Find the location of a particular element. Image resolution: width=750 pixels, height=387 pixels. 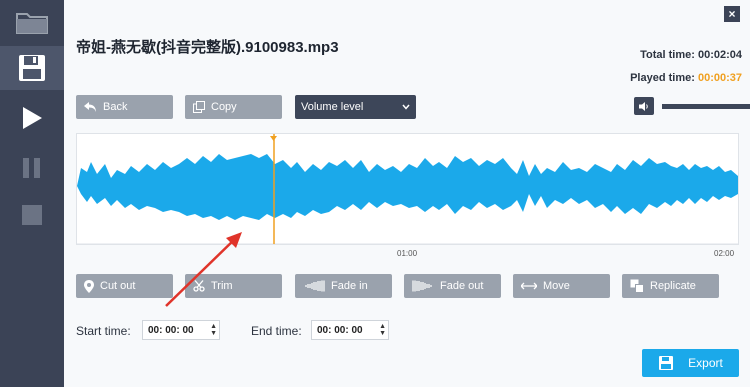

total-time-label: Total time: is located at coordinates (667, 55).